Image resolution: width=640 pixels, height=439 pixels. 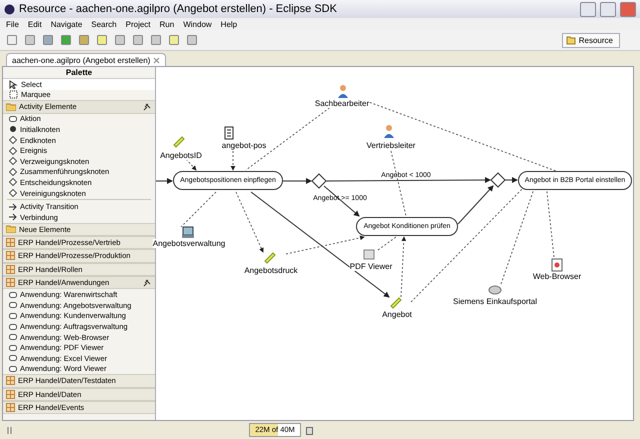 I want to click on menu-item: Window, so click(x=197, y=24).